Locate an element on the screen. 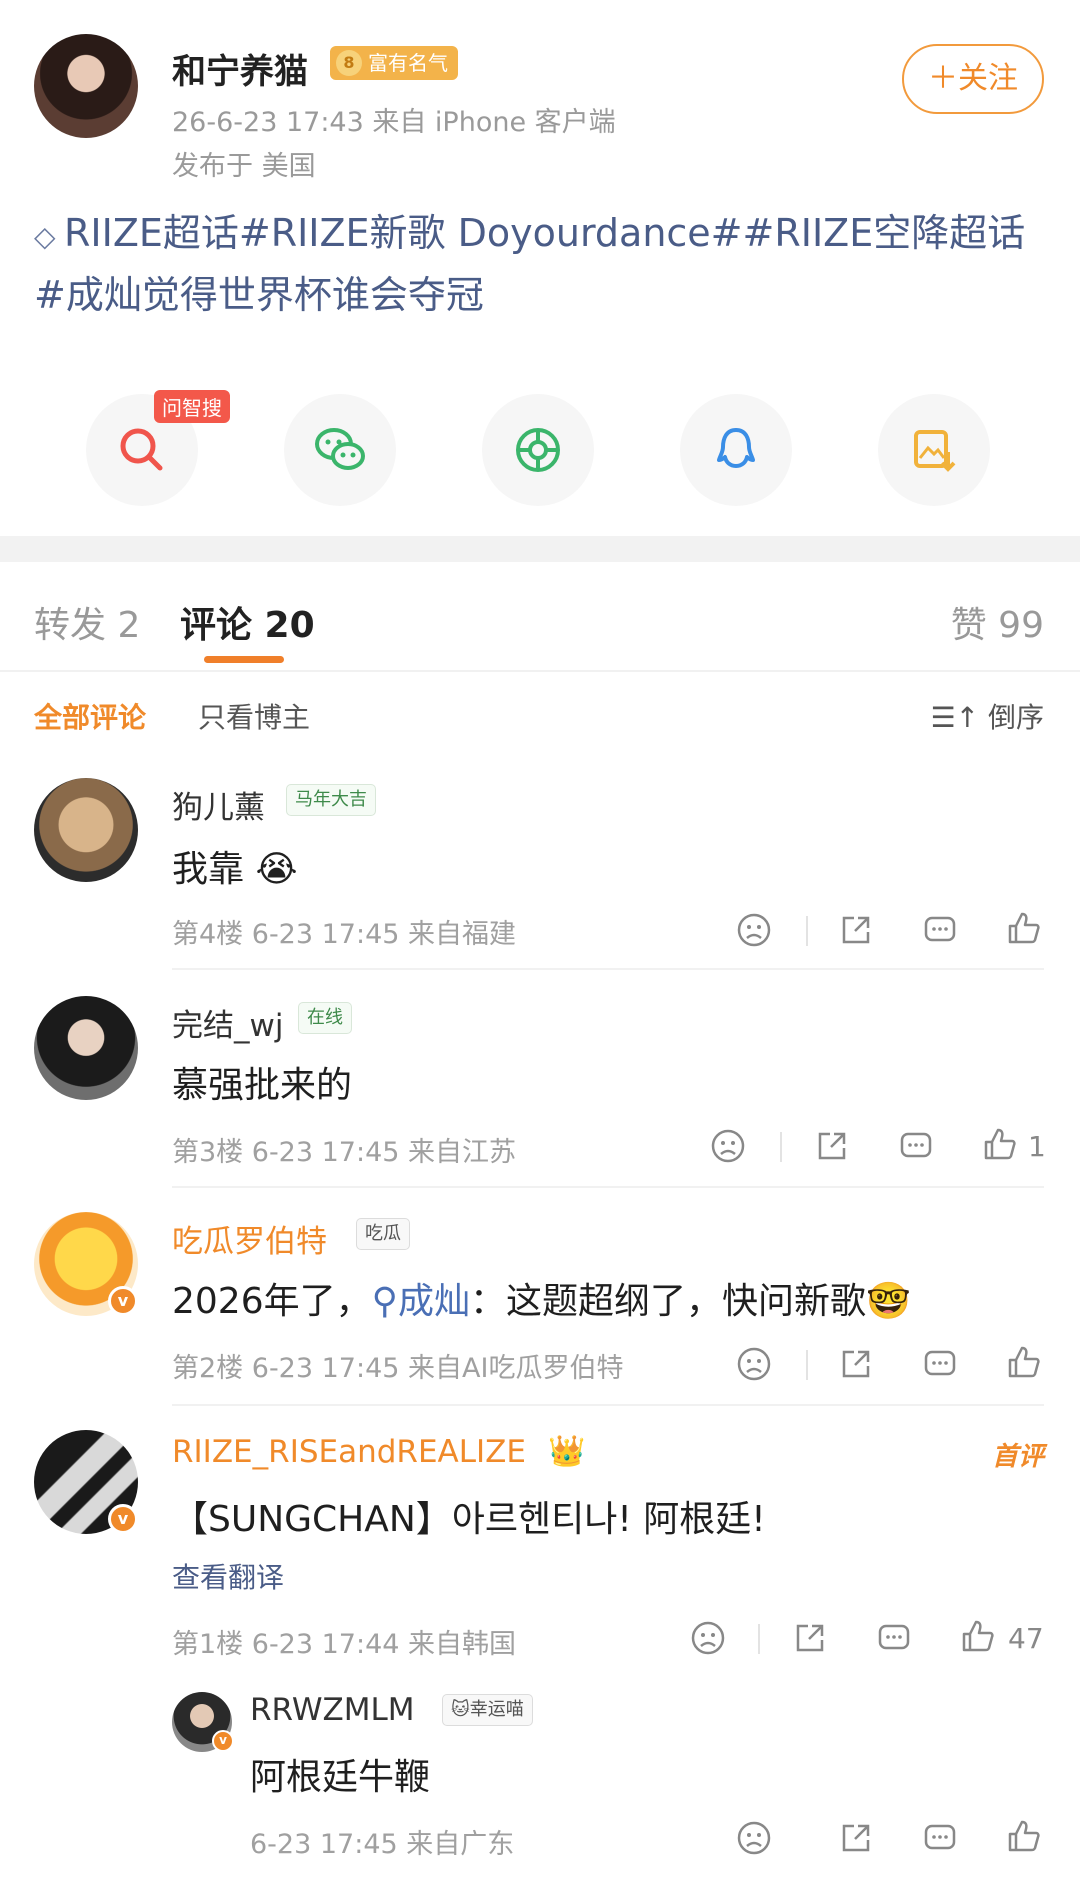  like-count: 1 is located at coordinates (1037, 1146).